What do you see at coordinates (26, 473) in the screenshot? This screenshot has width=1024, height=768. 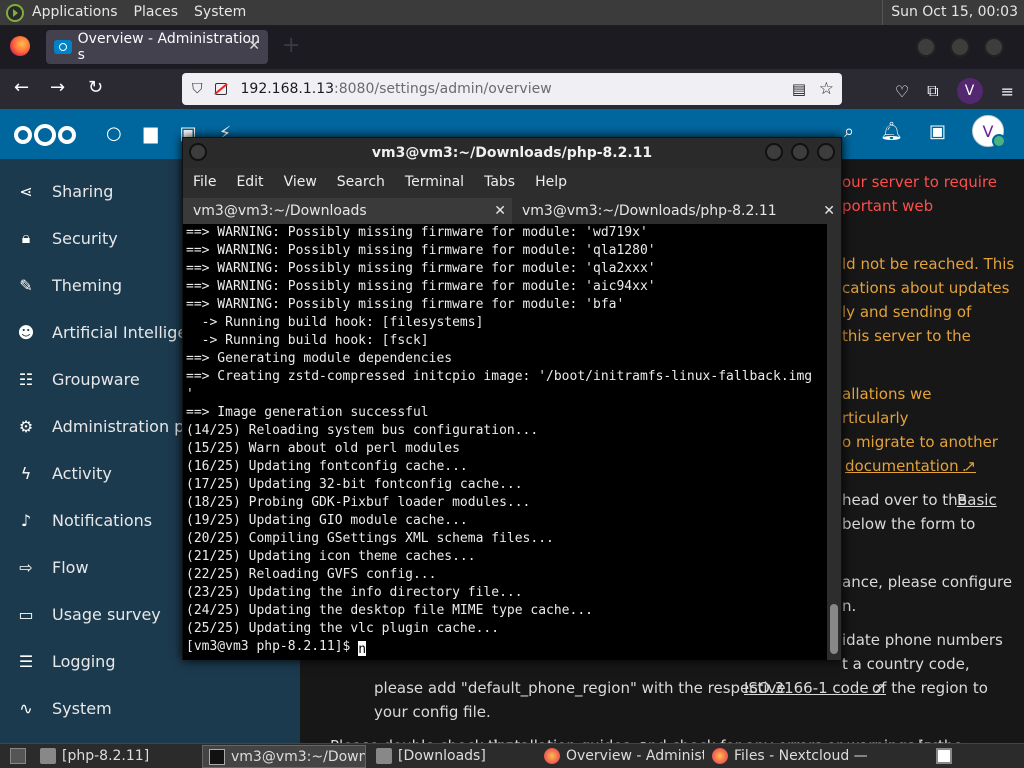 I see `lightning-icon: ϟ` at bounding box center [26, 473].